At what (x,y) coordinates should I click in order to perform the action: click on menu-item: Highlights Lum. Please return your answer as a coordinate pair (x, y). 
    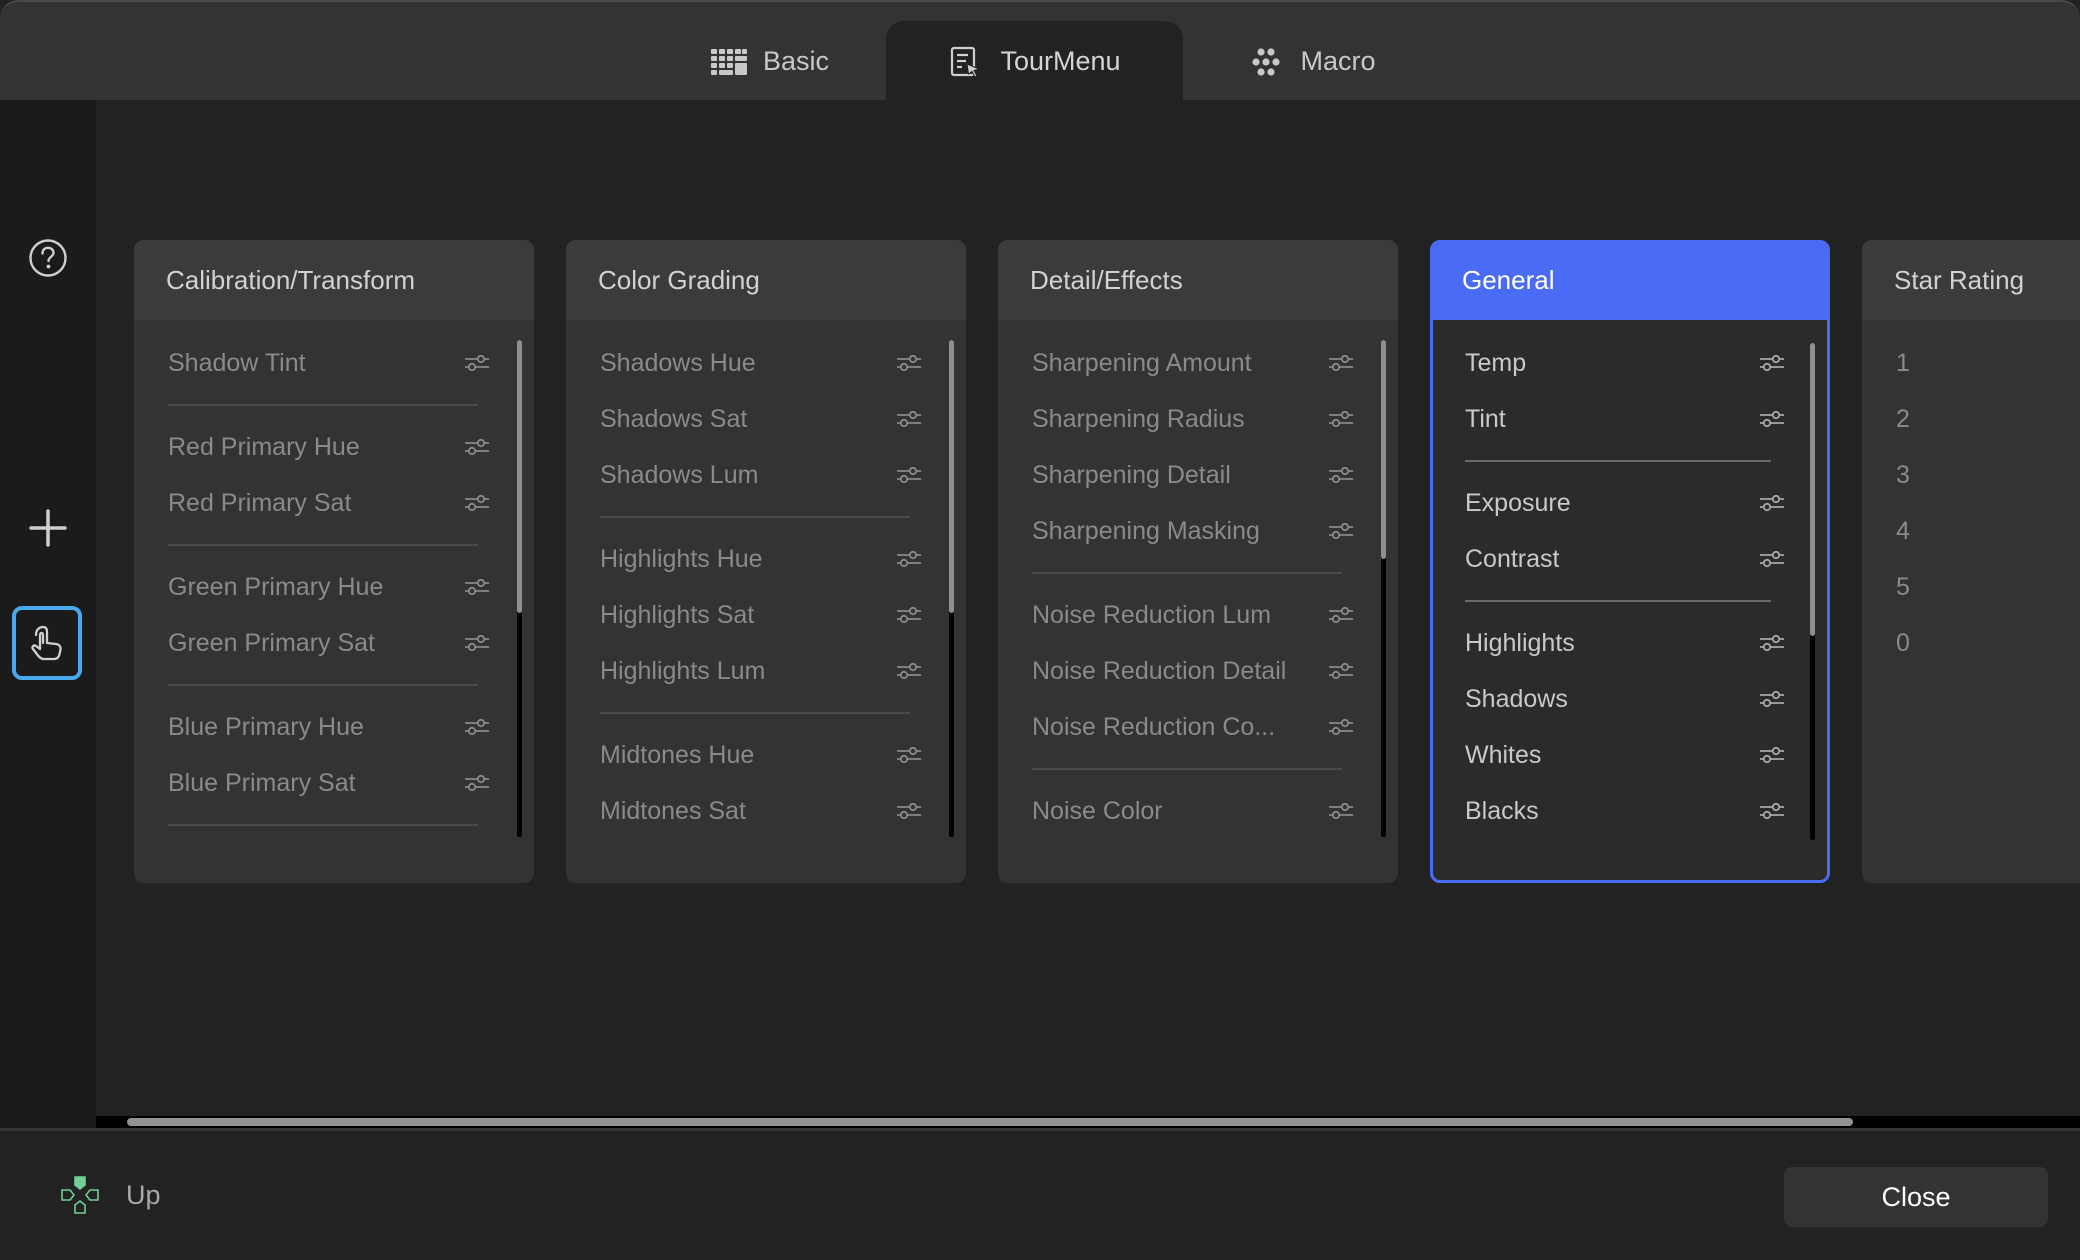
    Looking at the image, I should click on (766, 671).